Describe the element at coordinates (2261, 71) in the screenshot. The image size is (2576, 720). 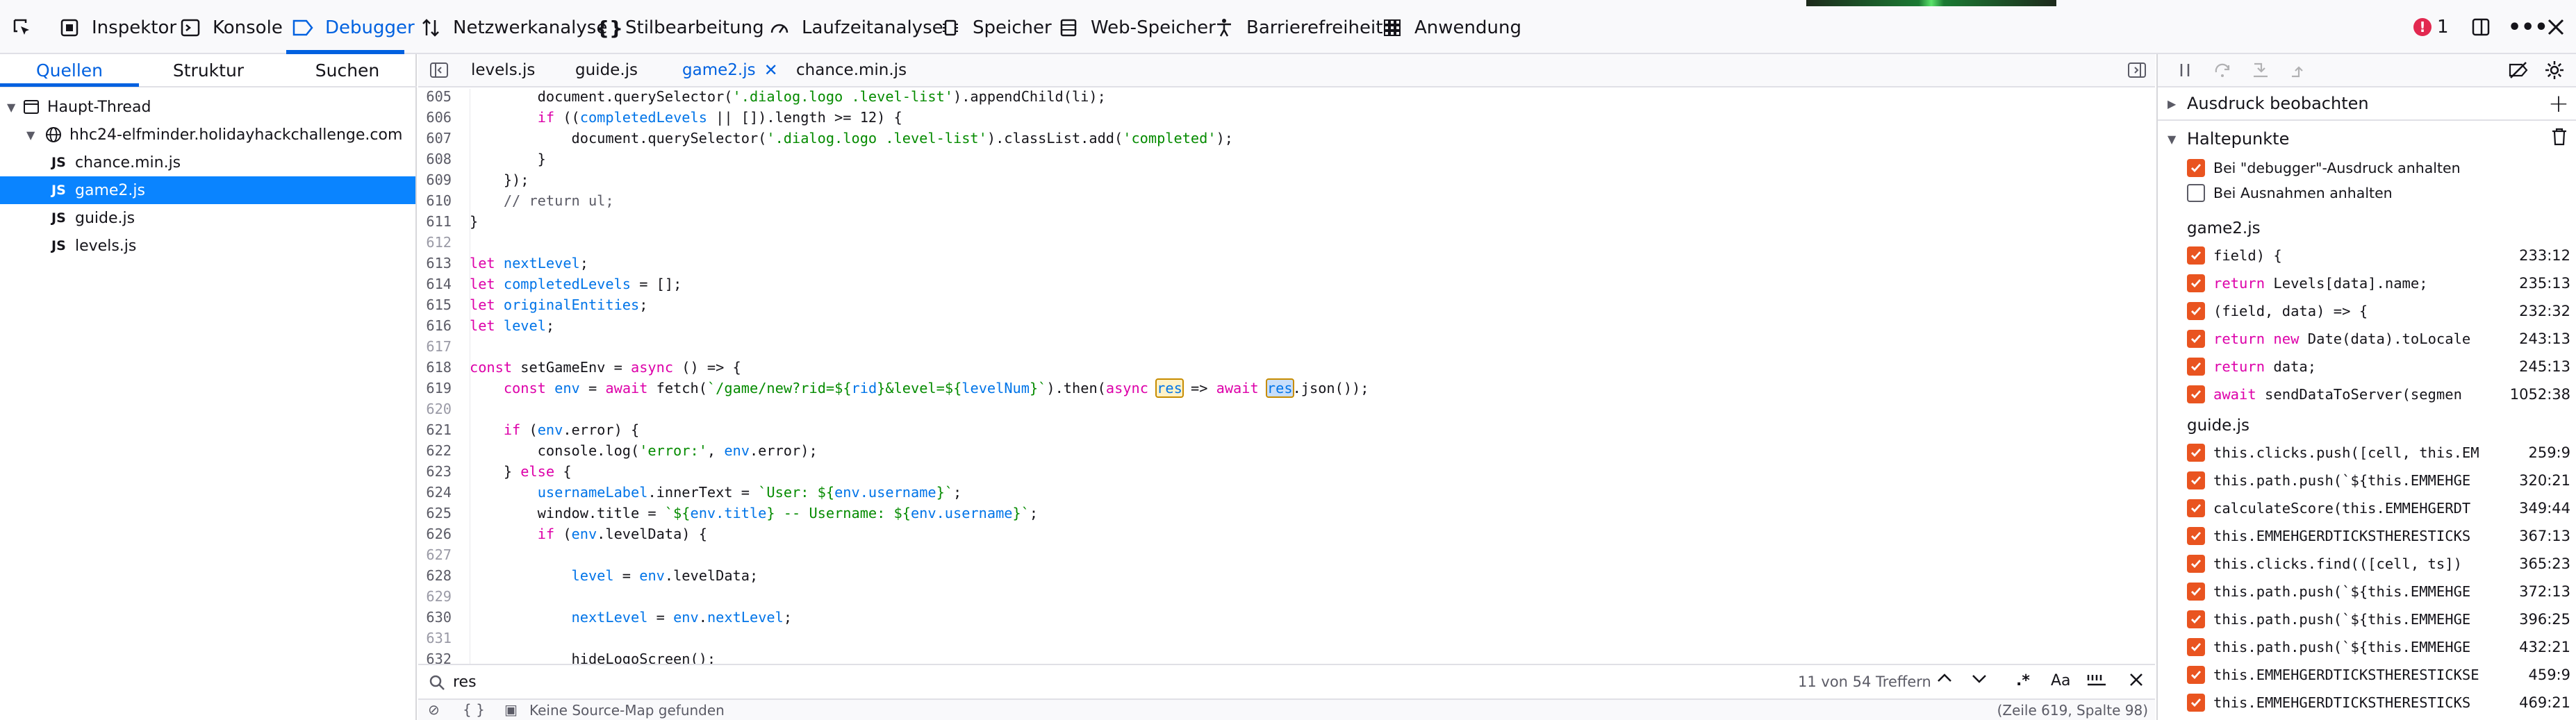
I see `step-in-button` at that location.